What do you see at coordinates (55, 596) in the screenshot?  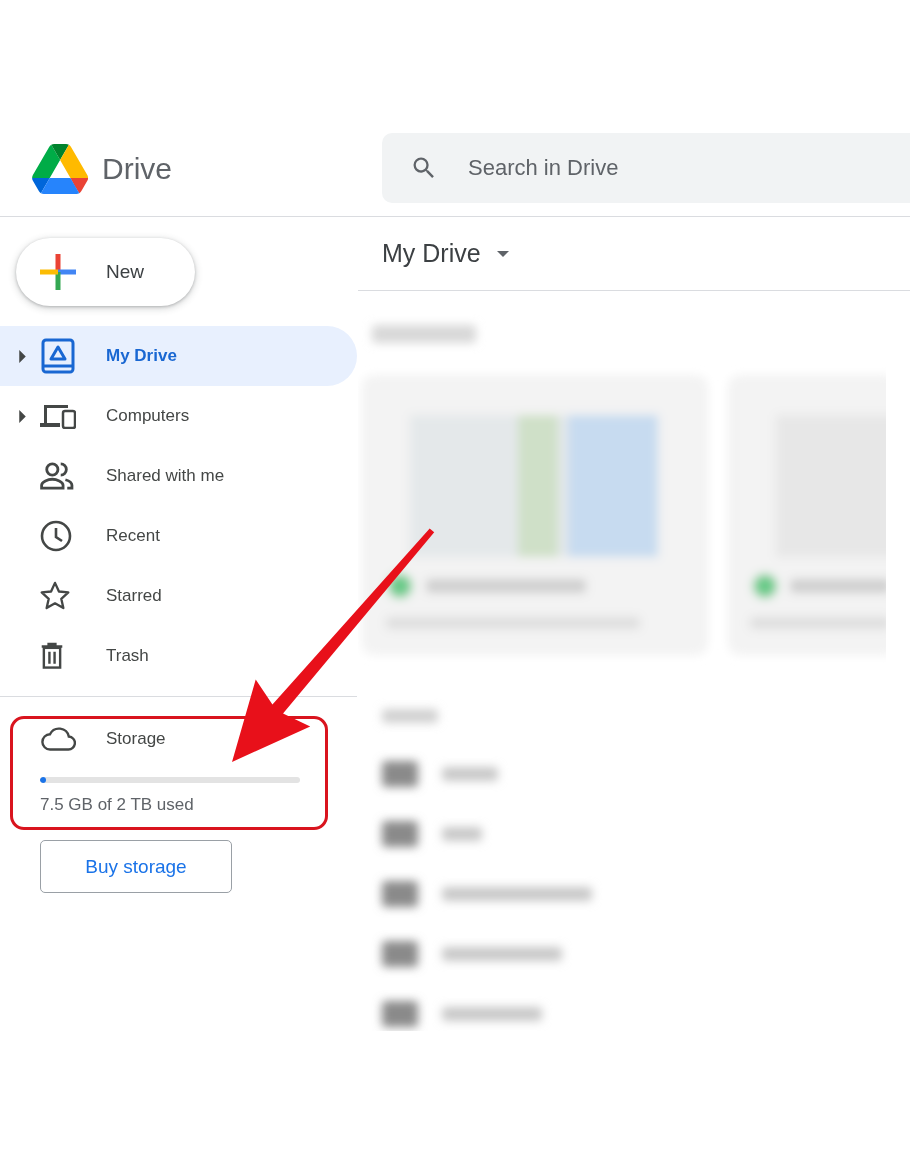 I see `star-icon` at bounding box center [55, 596].